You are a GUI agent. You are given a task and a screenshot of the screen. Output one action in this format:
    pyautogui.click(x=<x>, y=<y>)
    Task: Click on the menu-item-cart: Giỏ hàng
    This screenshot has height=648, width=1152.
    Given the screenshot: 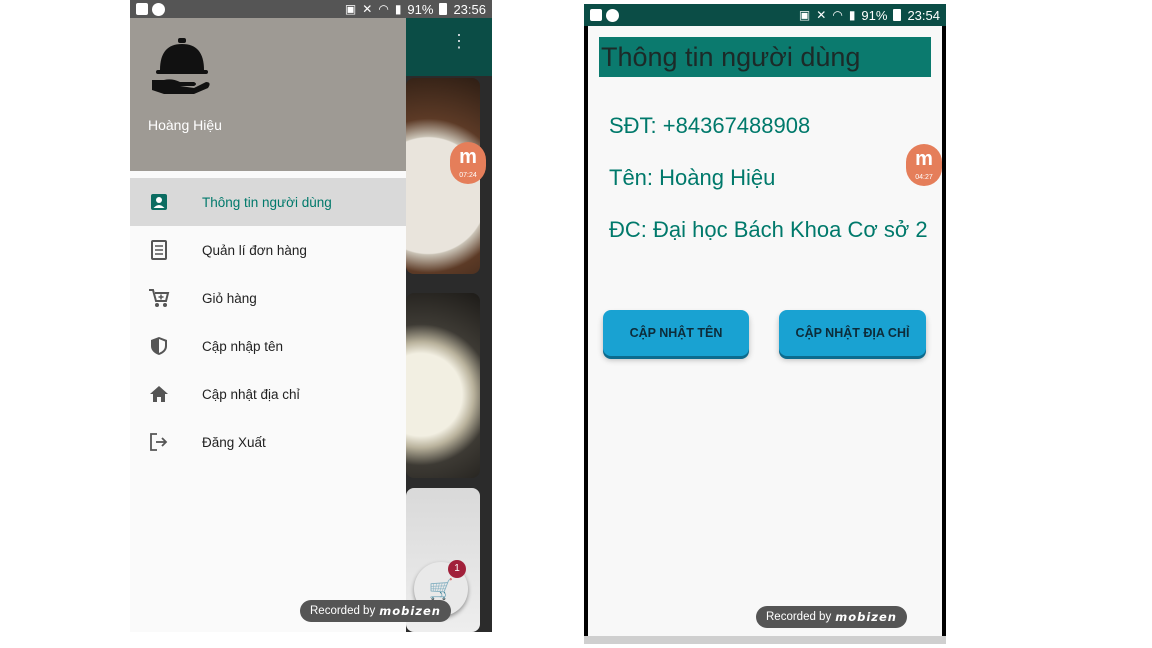 What is the action you would take?
    pyautogui.click(x=268, y=298)
    